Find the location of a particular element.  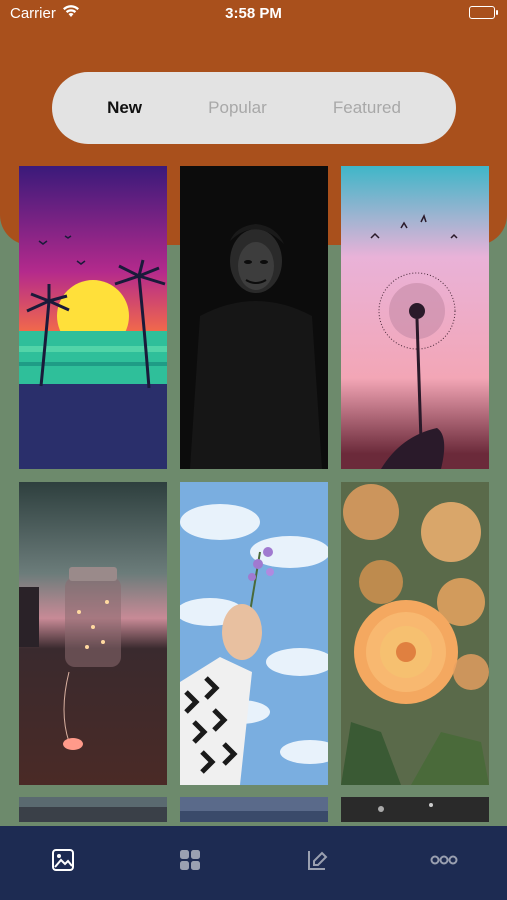

wallpaper-tile-sunset-beach is located at coordinates (93, 317).